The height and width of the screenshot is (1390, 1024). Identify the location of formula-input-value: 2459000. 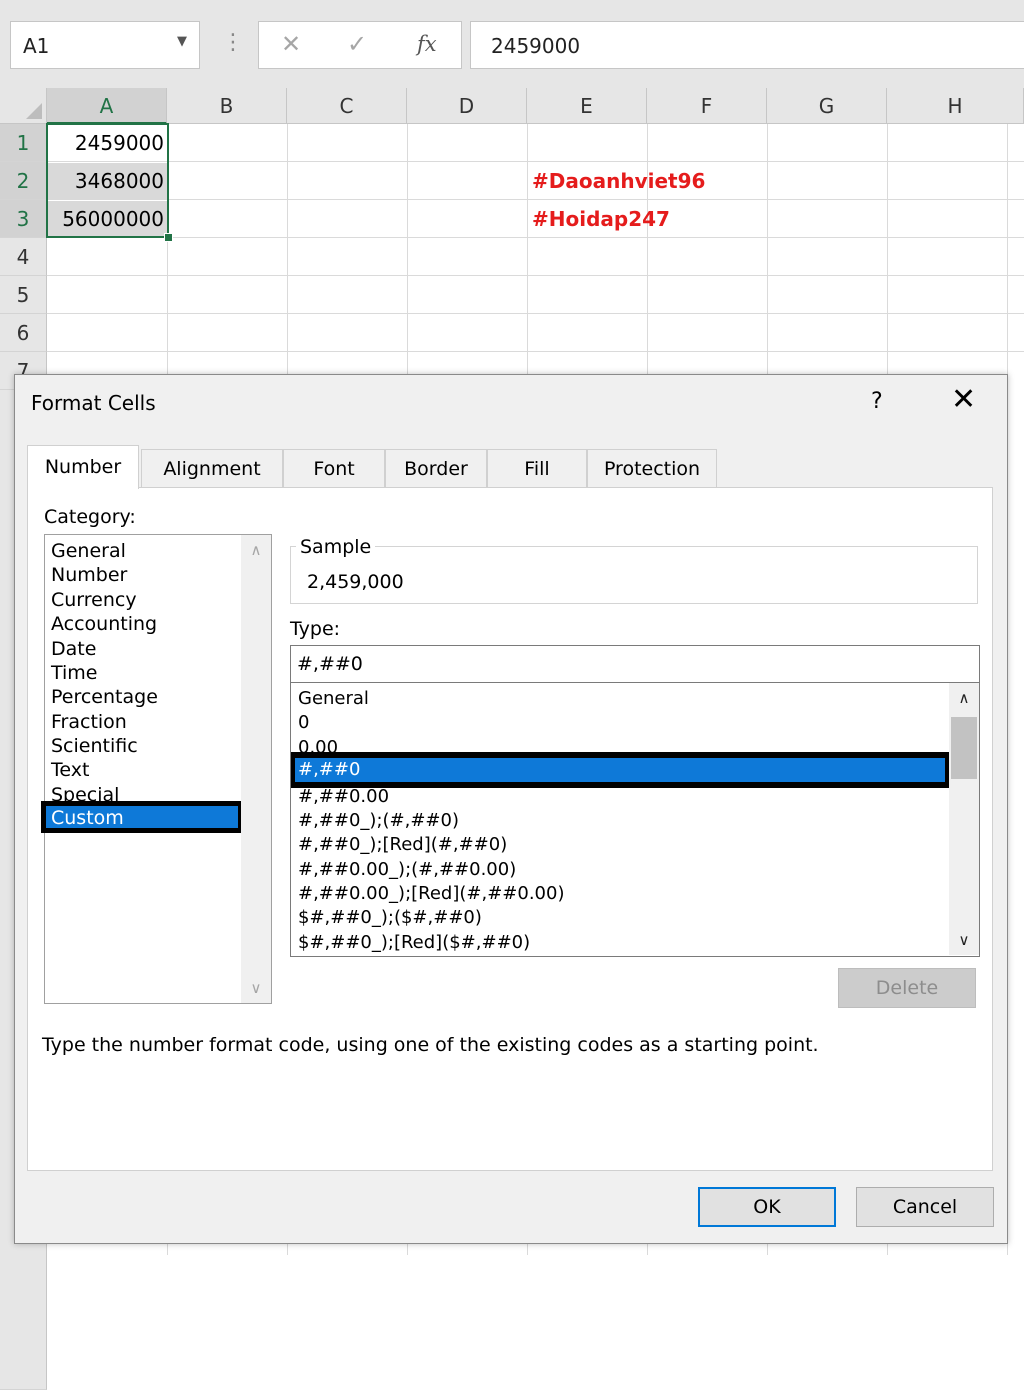
(536, 46).